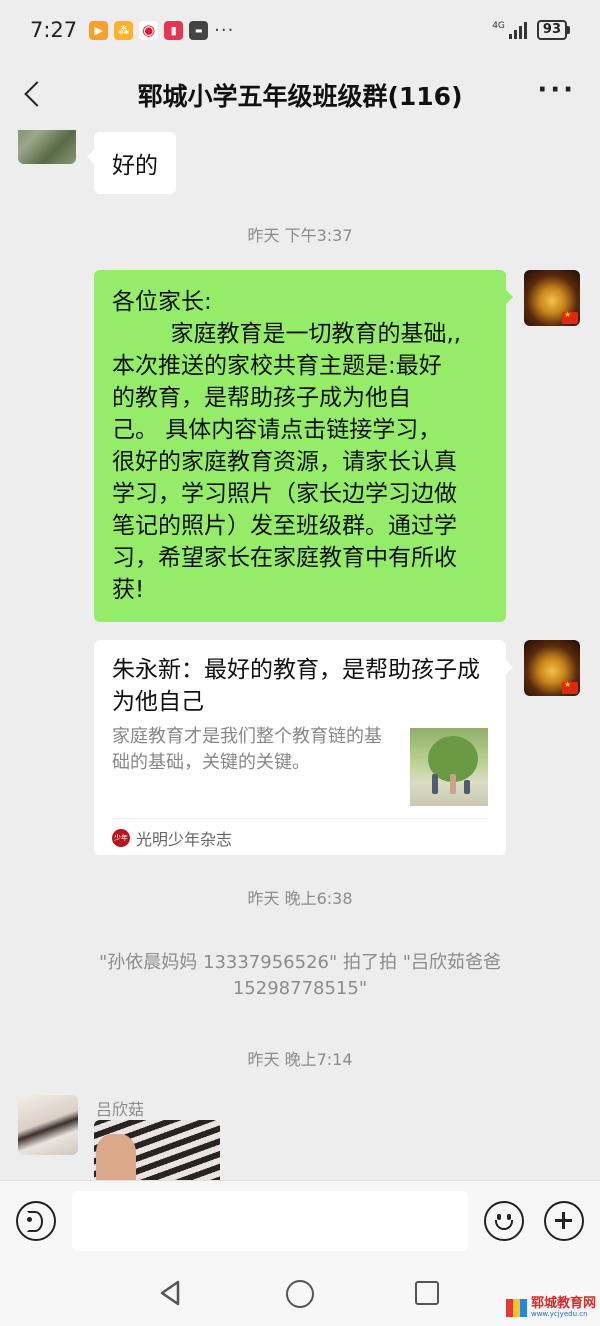 The height and width of the screenshot is (1326, 600). I want to click on system-home-icon, so click(300, 1294).